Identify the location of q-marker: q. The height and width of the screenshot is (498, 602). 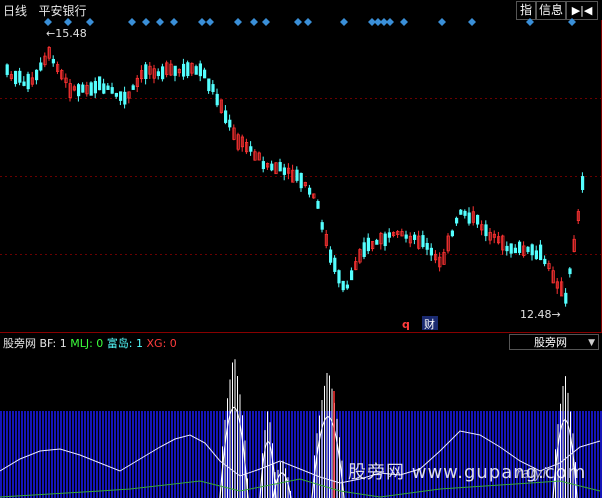
(406, 324).